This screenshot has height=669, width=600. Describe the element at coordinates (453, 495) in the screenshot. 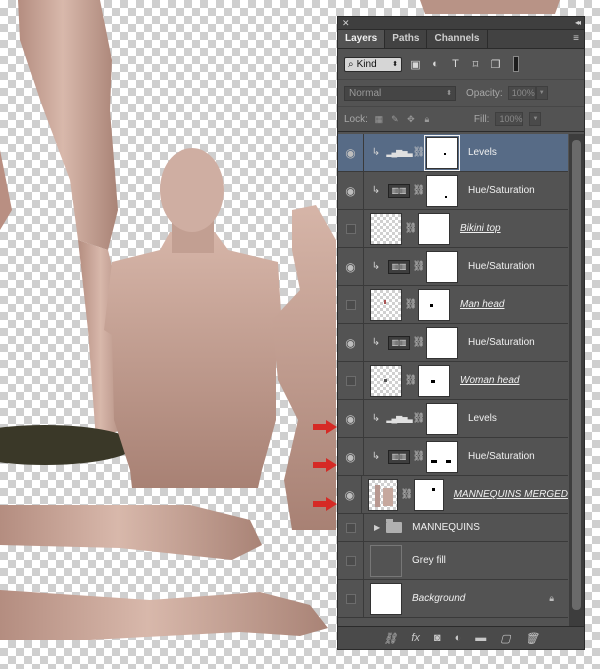

I see `layer-row: ◉ ⛓︎ MANNEQUINS MERGED` at that location.